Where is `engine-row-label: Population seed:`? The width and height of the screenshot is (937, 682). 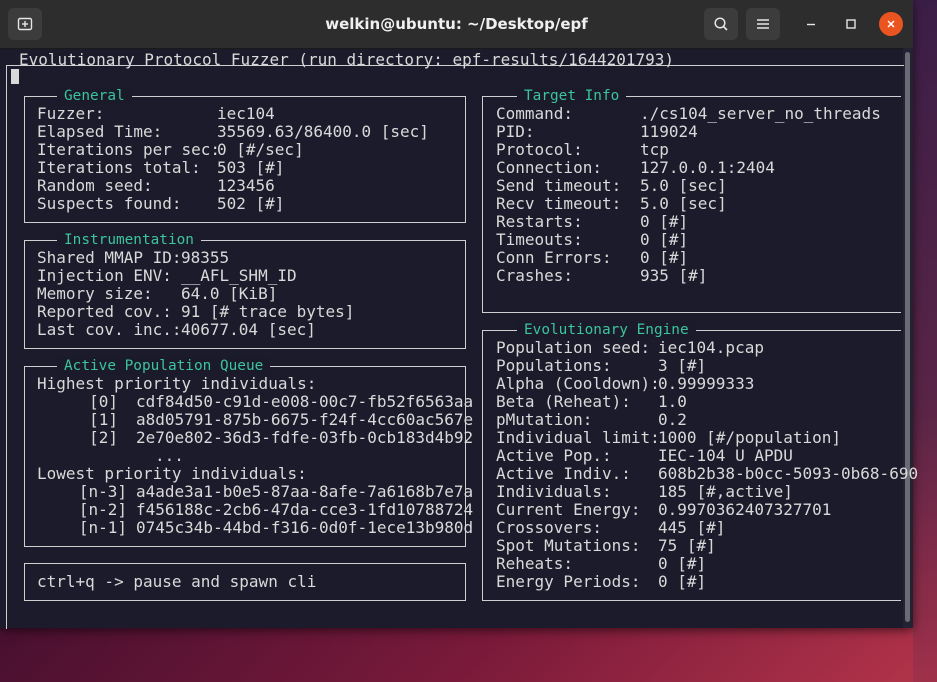
engine-row-label: Population seed: is located at coordinates (573, 347).